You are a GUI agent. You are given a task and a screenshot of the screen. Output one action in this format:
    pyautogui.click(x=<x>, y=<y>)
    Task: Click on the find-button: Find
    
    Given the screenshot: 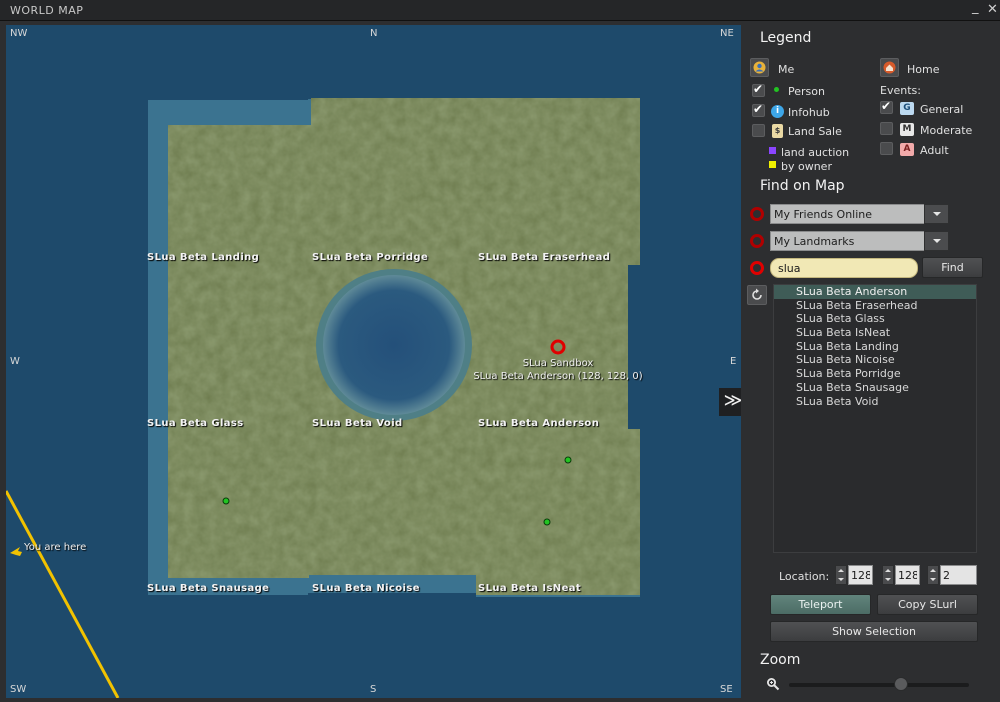 What is the action you would take?
    pyautogui.click(x=952, y=267)
    